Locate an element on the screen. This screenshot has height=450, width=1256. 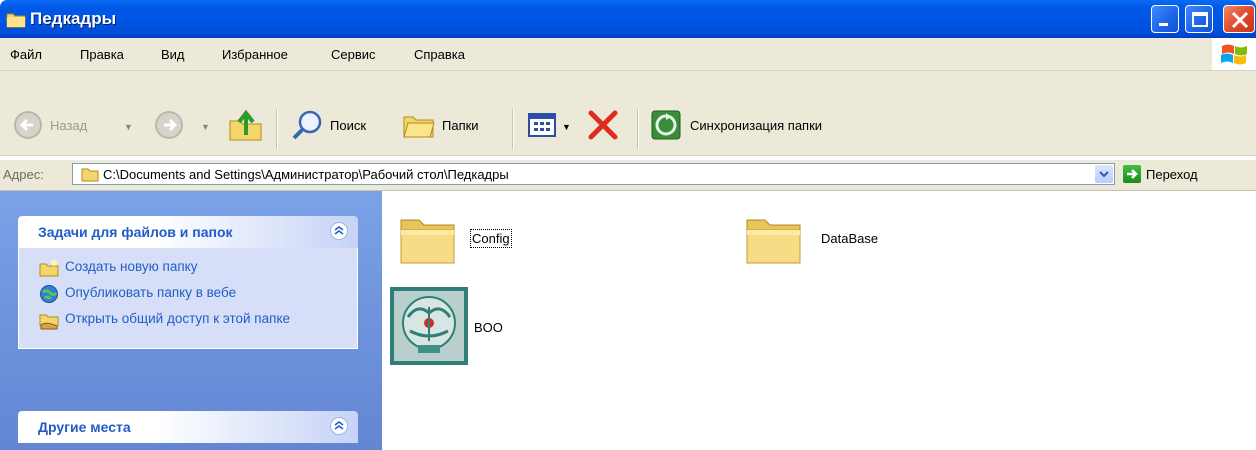
arrow-right-icon is located at coordinates (1132, 174).